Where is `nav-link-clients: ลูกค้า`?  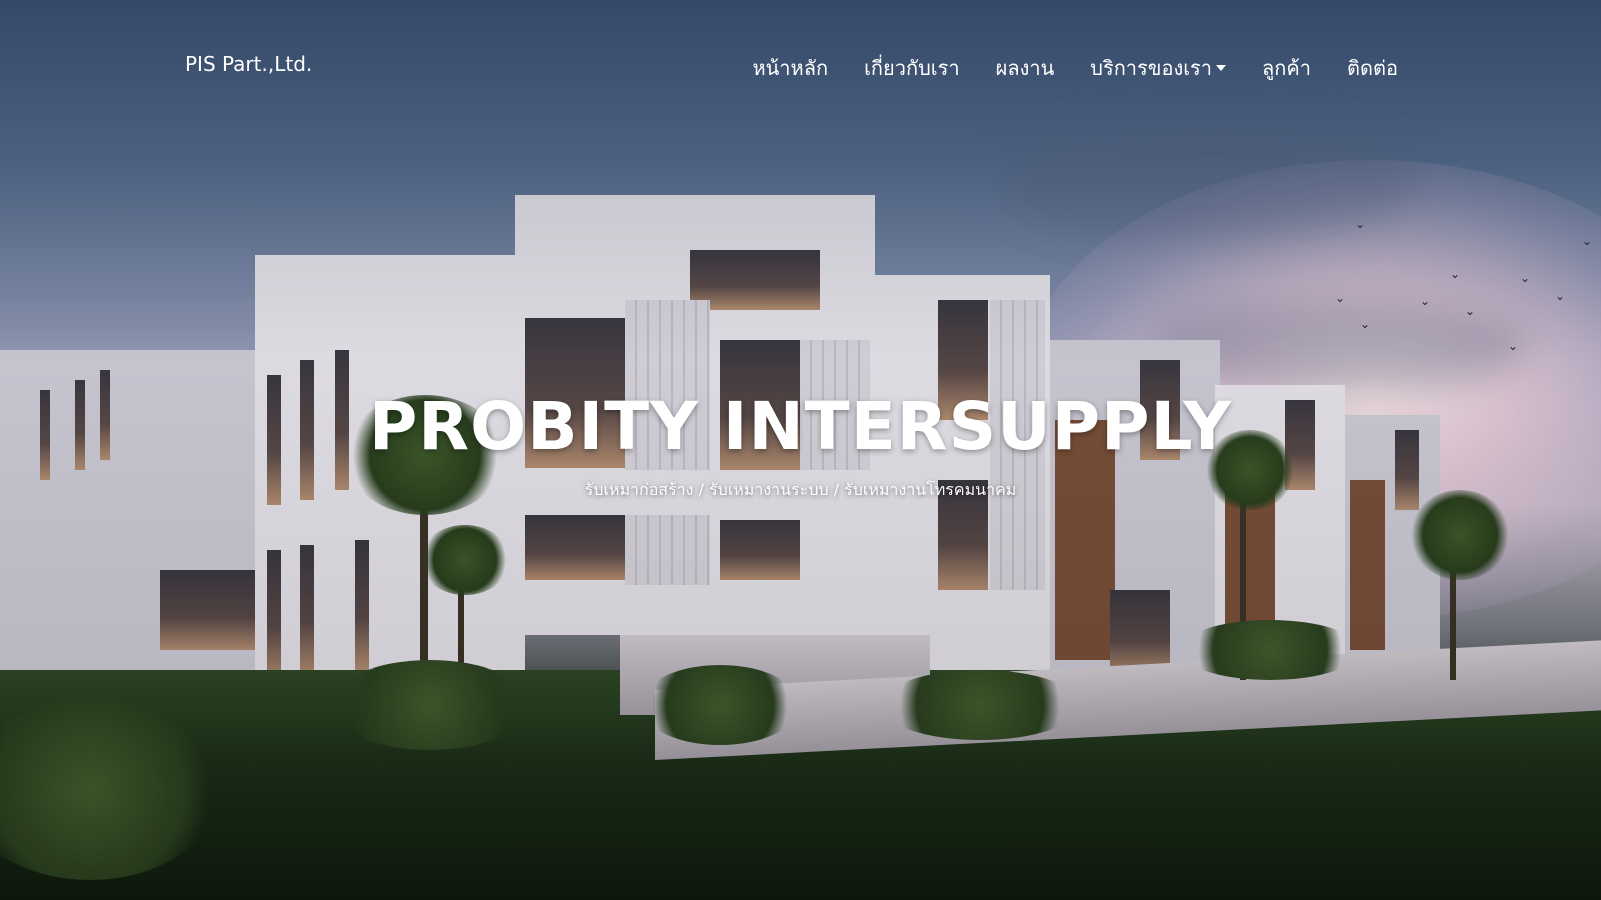
nav-link-clients: ลูกค้า is located at coordinates (1286, 68).